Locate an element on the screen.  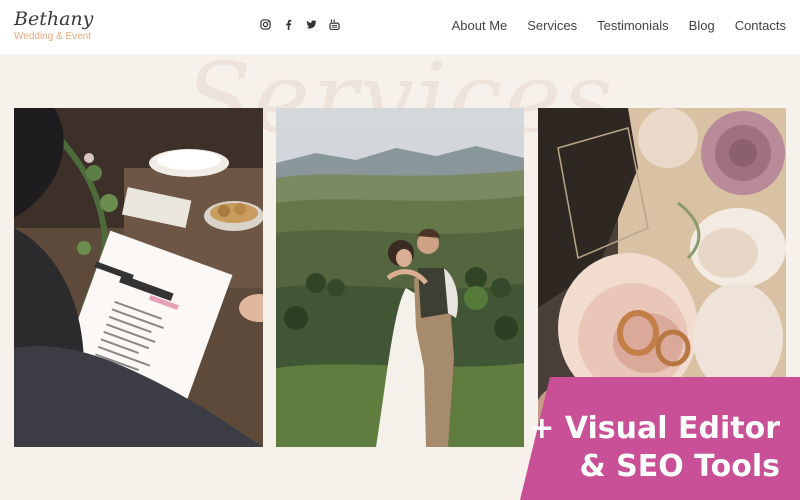
nav-blog: Blog is located at coordinates (702, 26).